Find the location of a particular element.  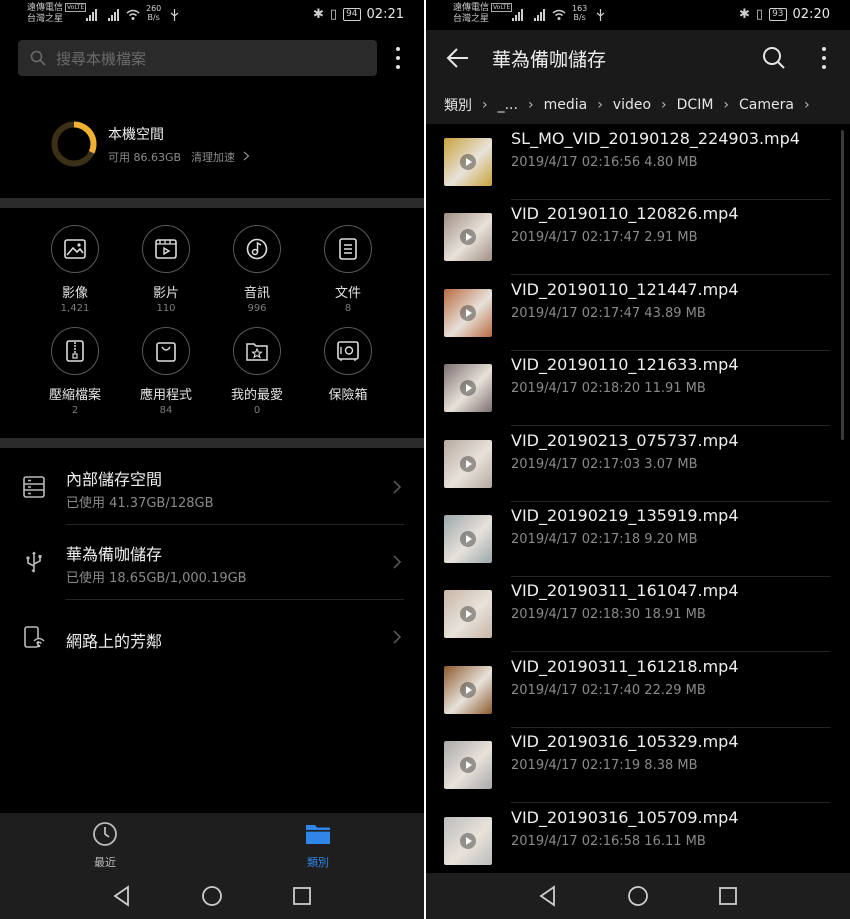

back-arrow-icon is located at coordinates (458, 58).